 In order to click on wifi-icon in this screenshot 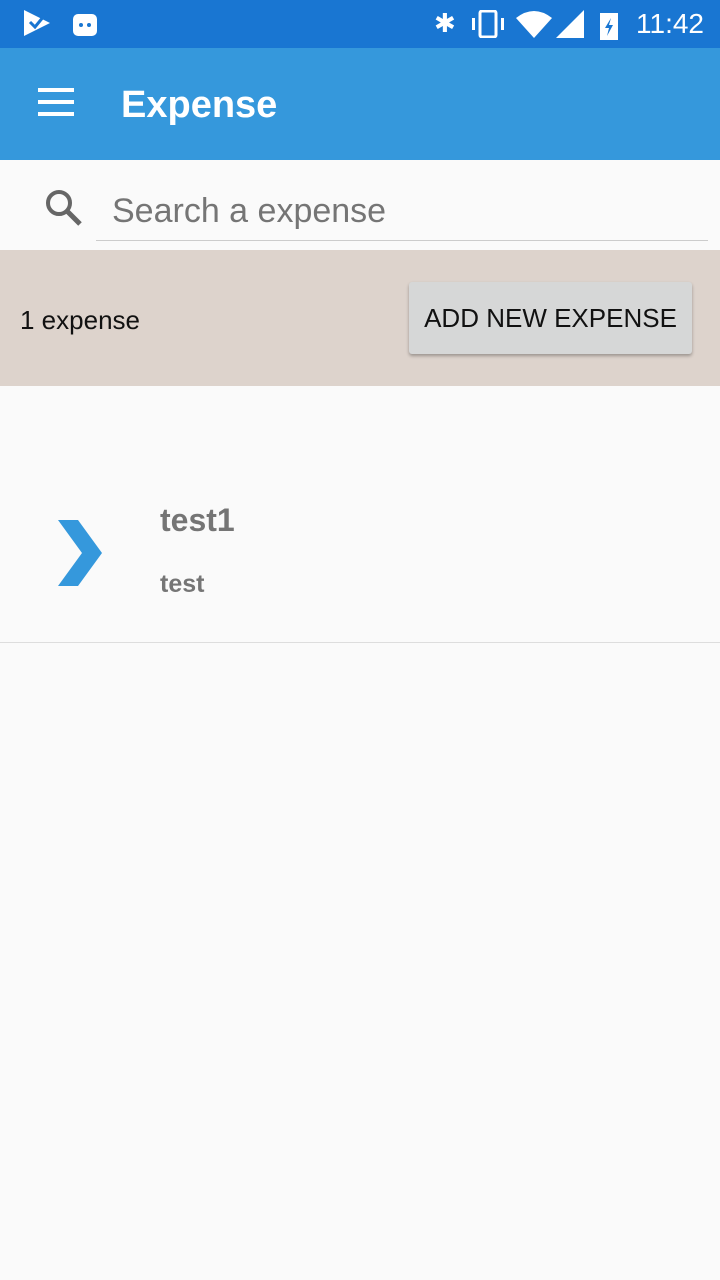, I will do `click(534, 24)`.